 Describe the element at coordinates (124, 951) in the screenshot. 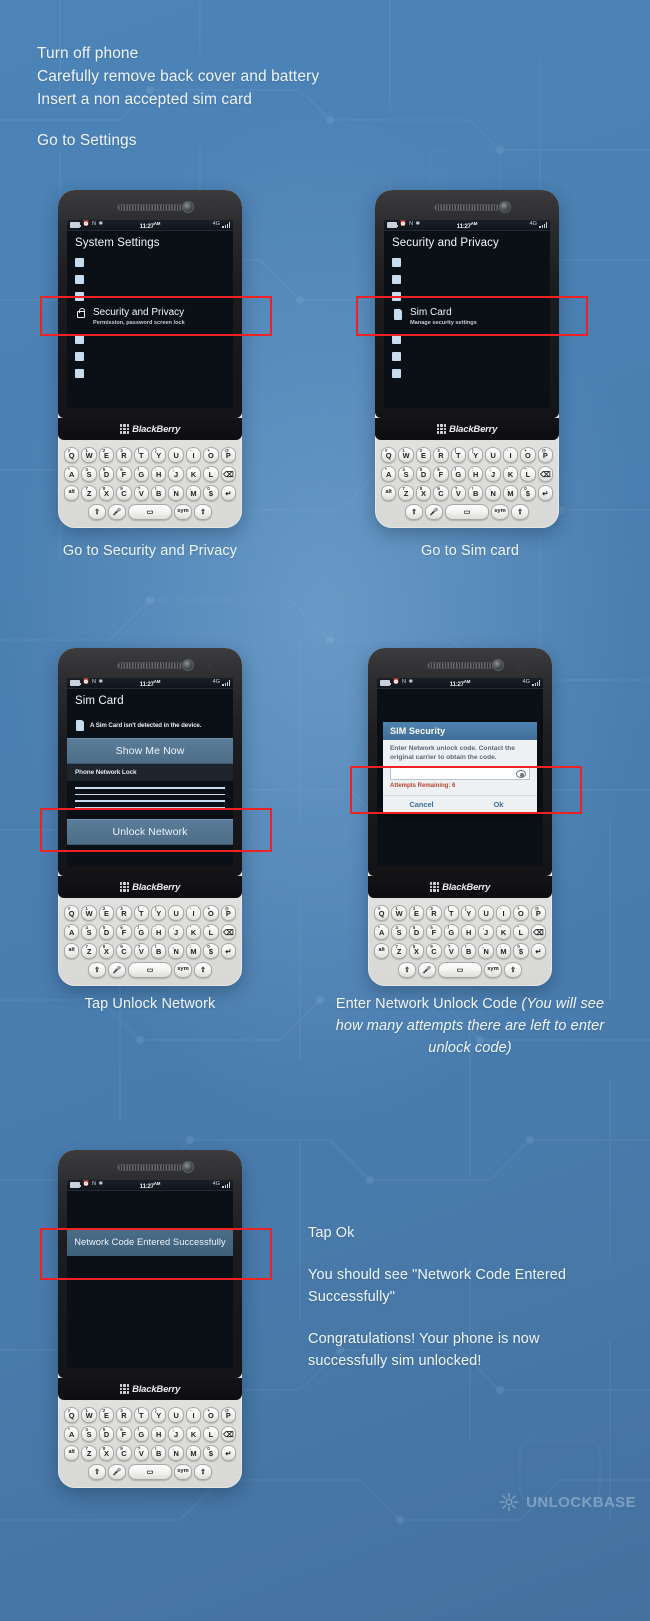

I see `keyboard-key-c: 9C` at that location.